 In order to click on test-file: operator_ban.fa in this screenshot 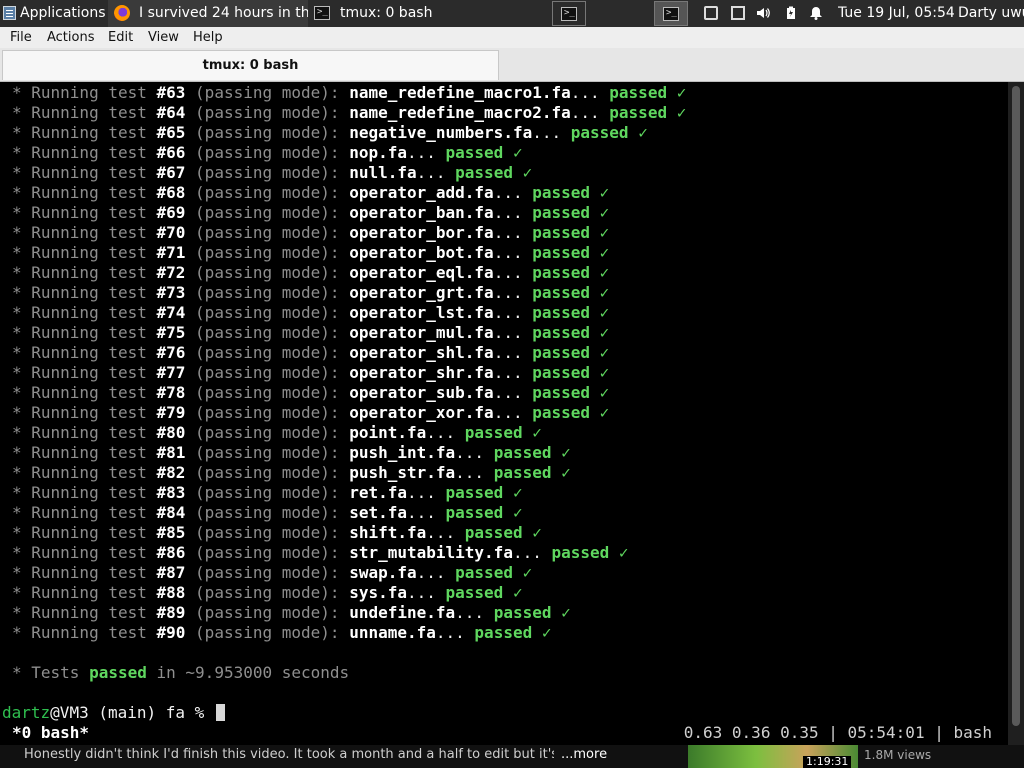, I will do `click(421, 212)`.